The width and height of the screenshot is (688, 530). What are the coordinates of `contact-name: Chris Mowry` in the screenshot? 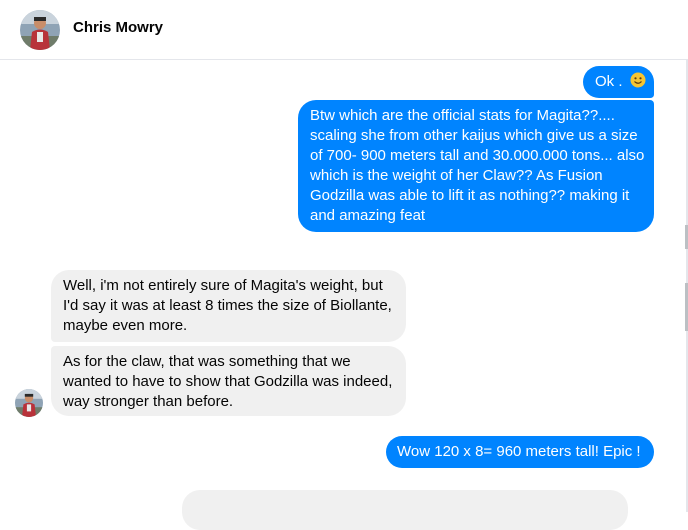 It's located at (118, 27).